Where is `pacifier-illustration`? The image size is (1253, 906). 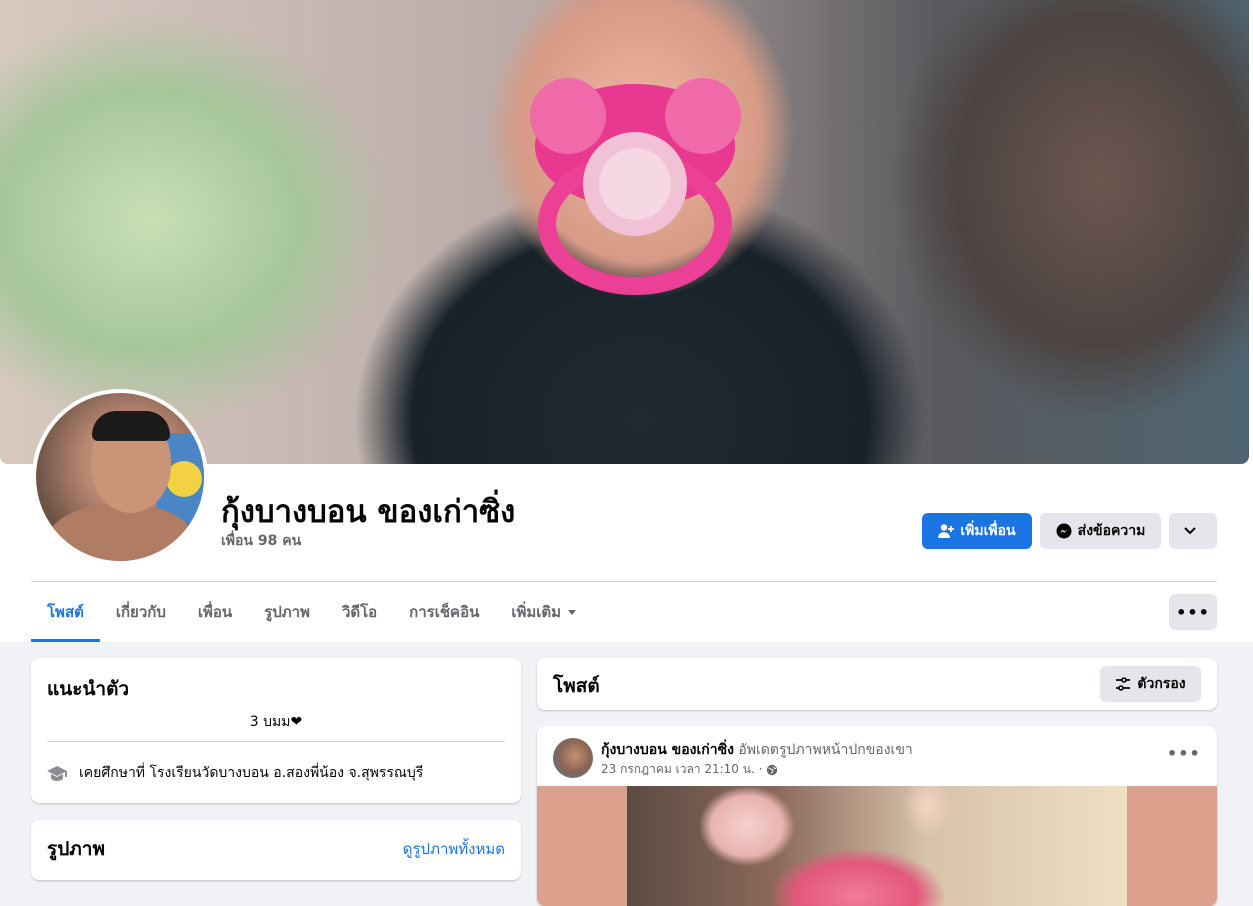 pacifier-illustration is located at coordinates (635, 186).